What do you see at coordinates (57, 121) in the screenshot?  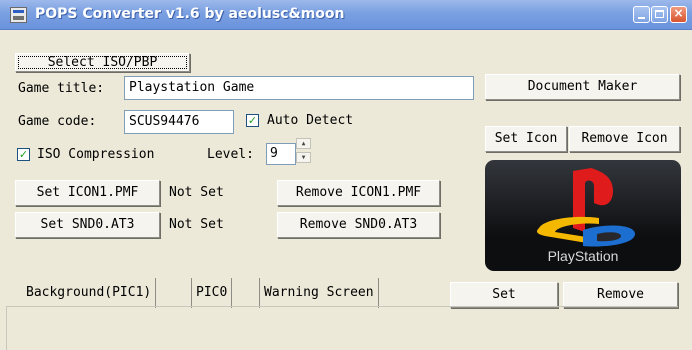 I see `game-code-label: Game code:` at bounding box center [57, 121].